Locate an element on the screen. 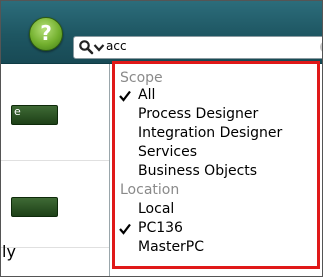 The width and height of the screenshot is (323, 277). action-button is located at coordinates (34, 207).